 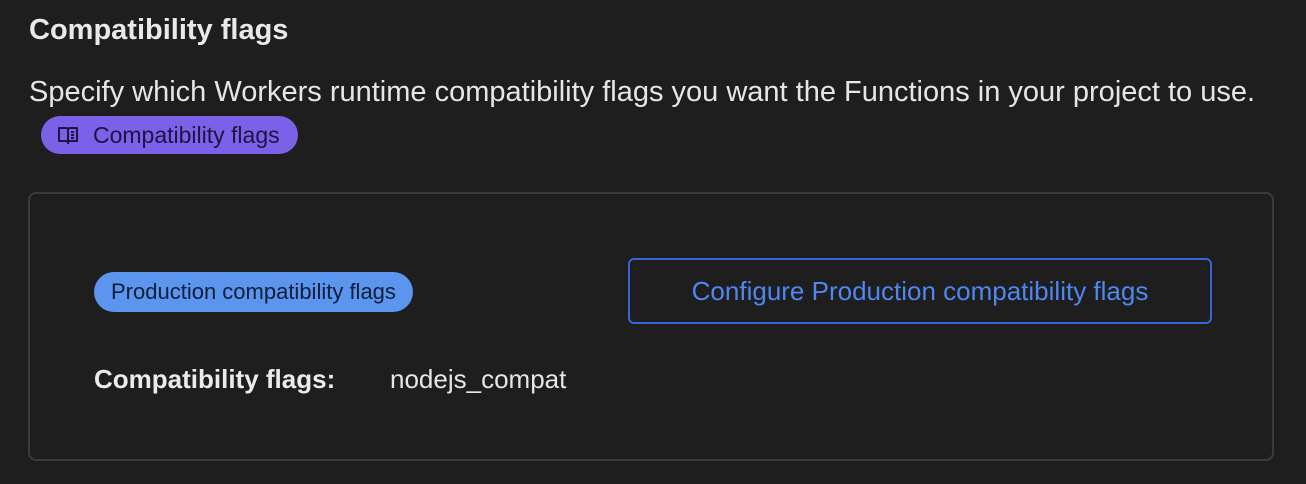 I want to click on section-title: Compatibility flags, so click(x=159, y=30).